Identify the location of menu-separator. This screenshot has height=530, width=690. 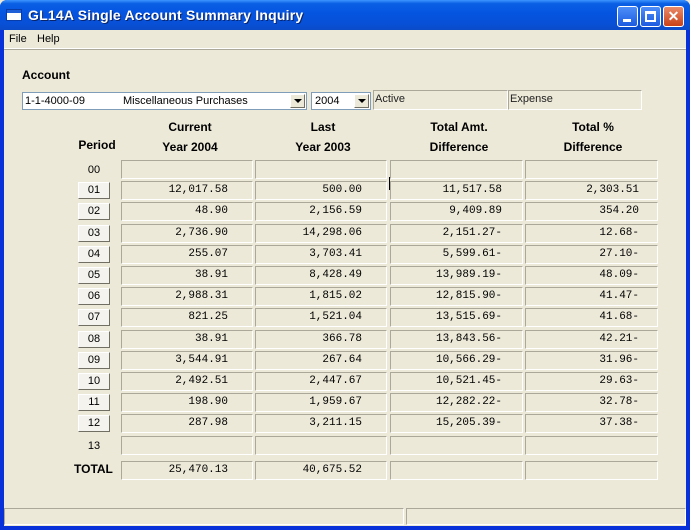
(345, 49).